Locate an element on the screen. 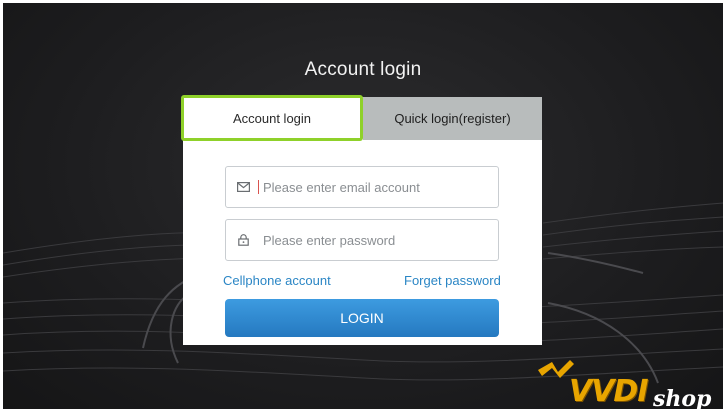  password-input is located at coordinates (380, 240).